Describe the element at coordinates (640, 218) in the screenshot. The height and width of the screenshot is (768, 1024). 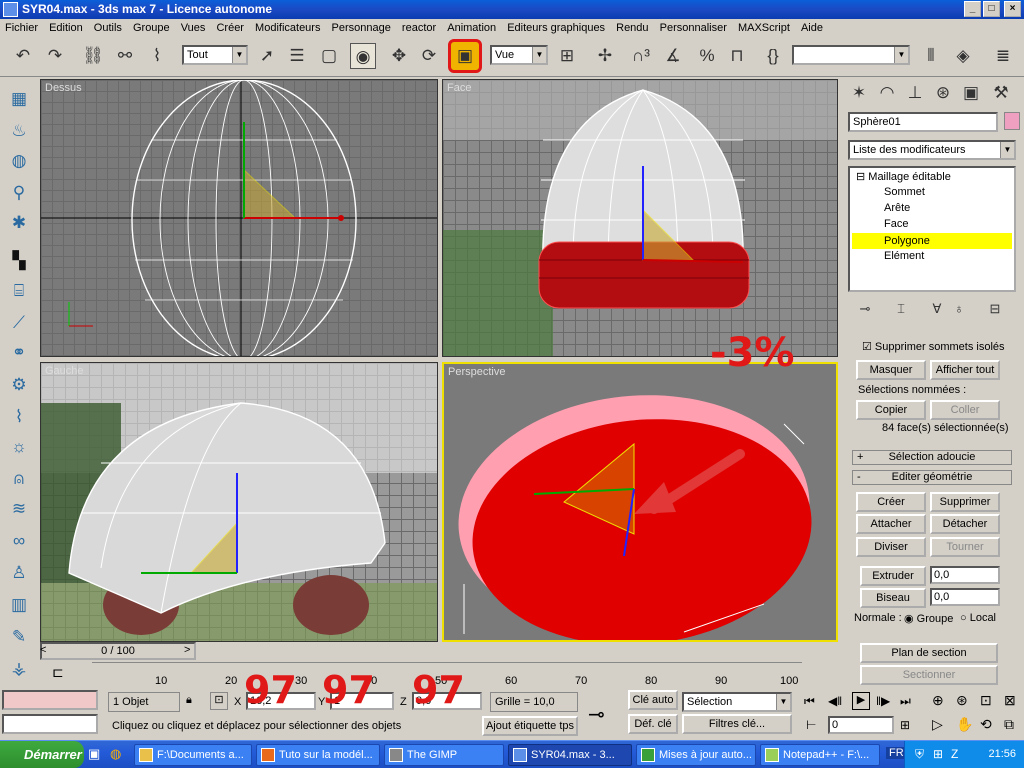
I see `viewport-front: Face` at that location.